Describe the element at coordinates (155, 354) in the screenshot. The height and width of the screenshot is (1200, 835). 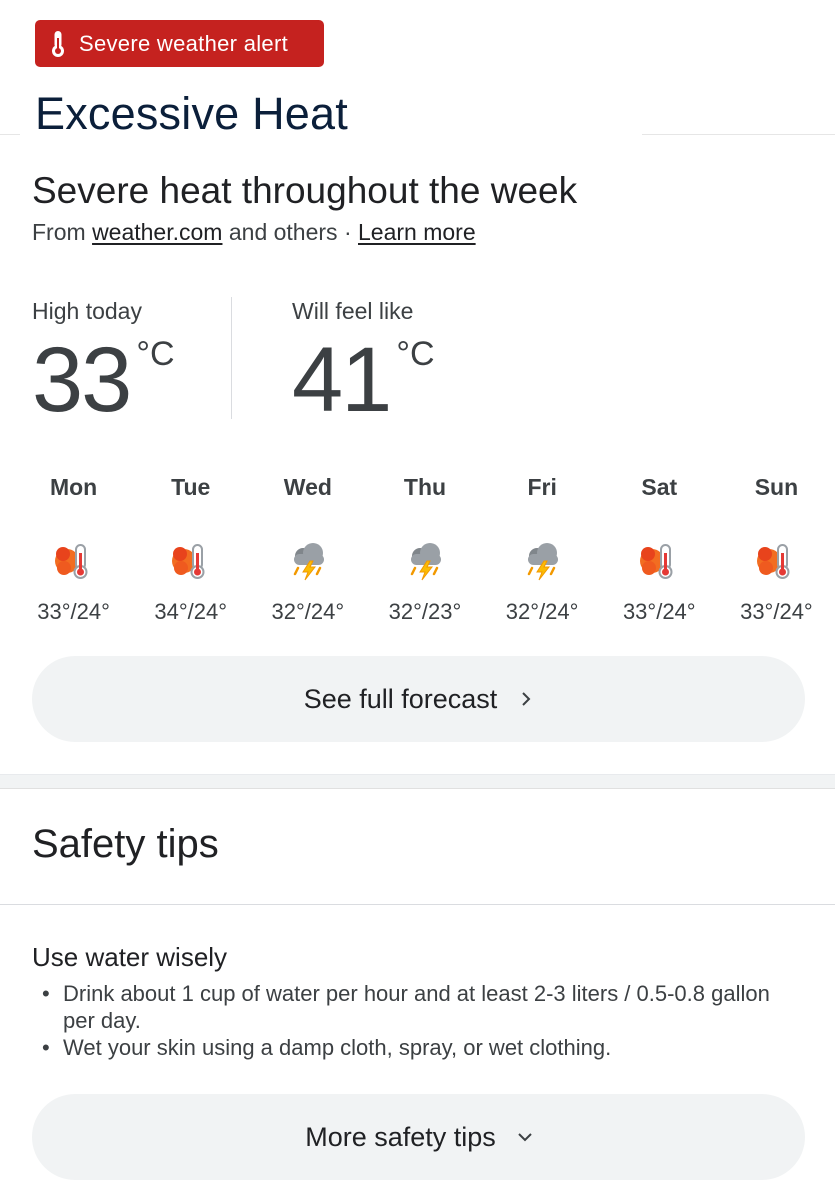
I see `high-today-unit: °C` at that location.